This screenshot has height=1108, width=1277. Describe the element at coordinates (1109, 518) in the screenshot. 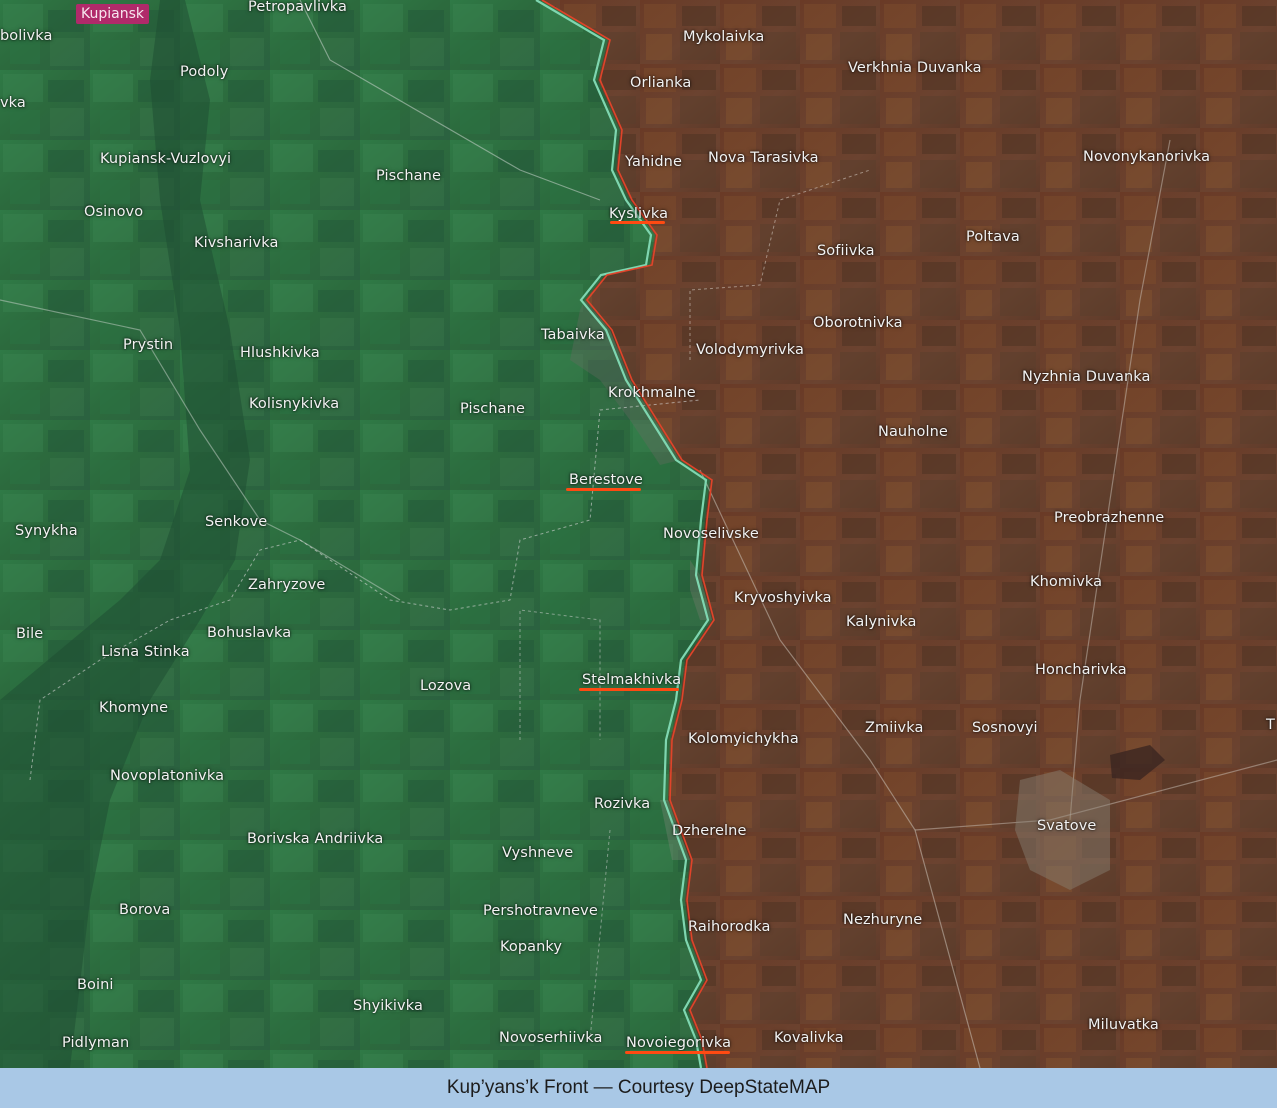

I see `place-label-preobrazhenne: Preobrazhenne` at that location.